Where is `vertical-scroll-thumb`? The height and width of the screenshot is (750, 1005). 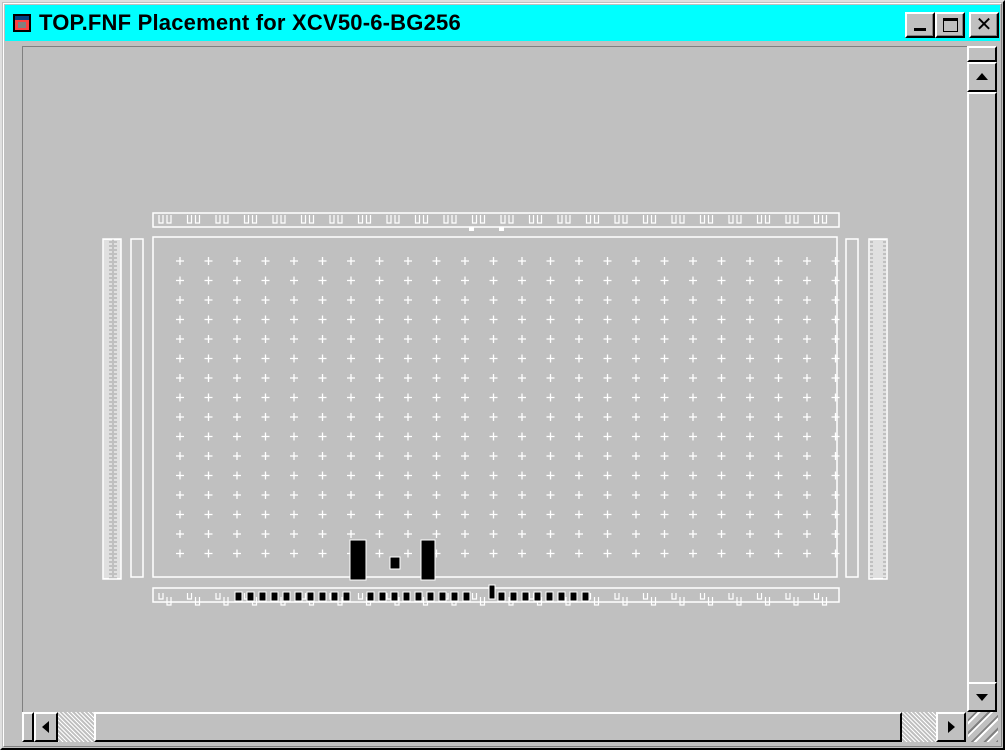
vertical-scroll-thumb is located at coordinates (982, 390).